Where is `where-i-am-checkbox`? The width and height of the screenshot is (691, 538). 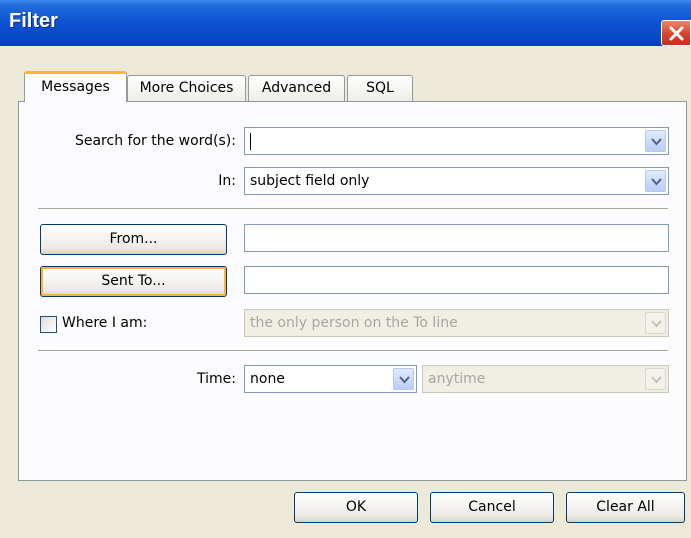
where-i-am-checkbox is located at coordinates (48, 324).